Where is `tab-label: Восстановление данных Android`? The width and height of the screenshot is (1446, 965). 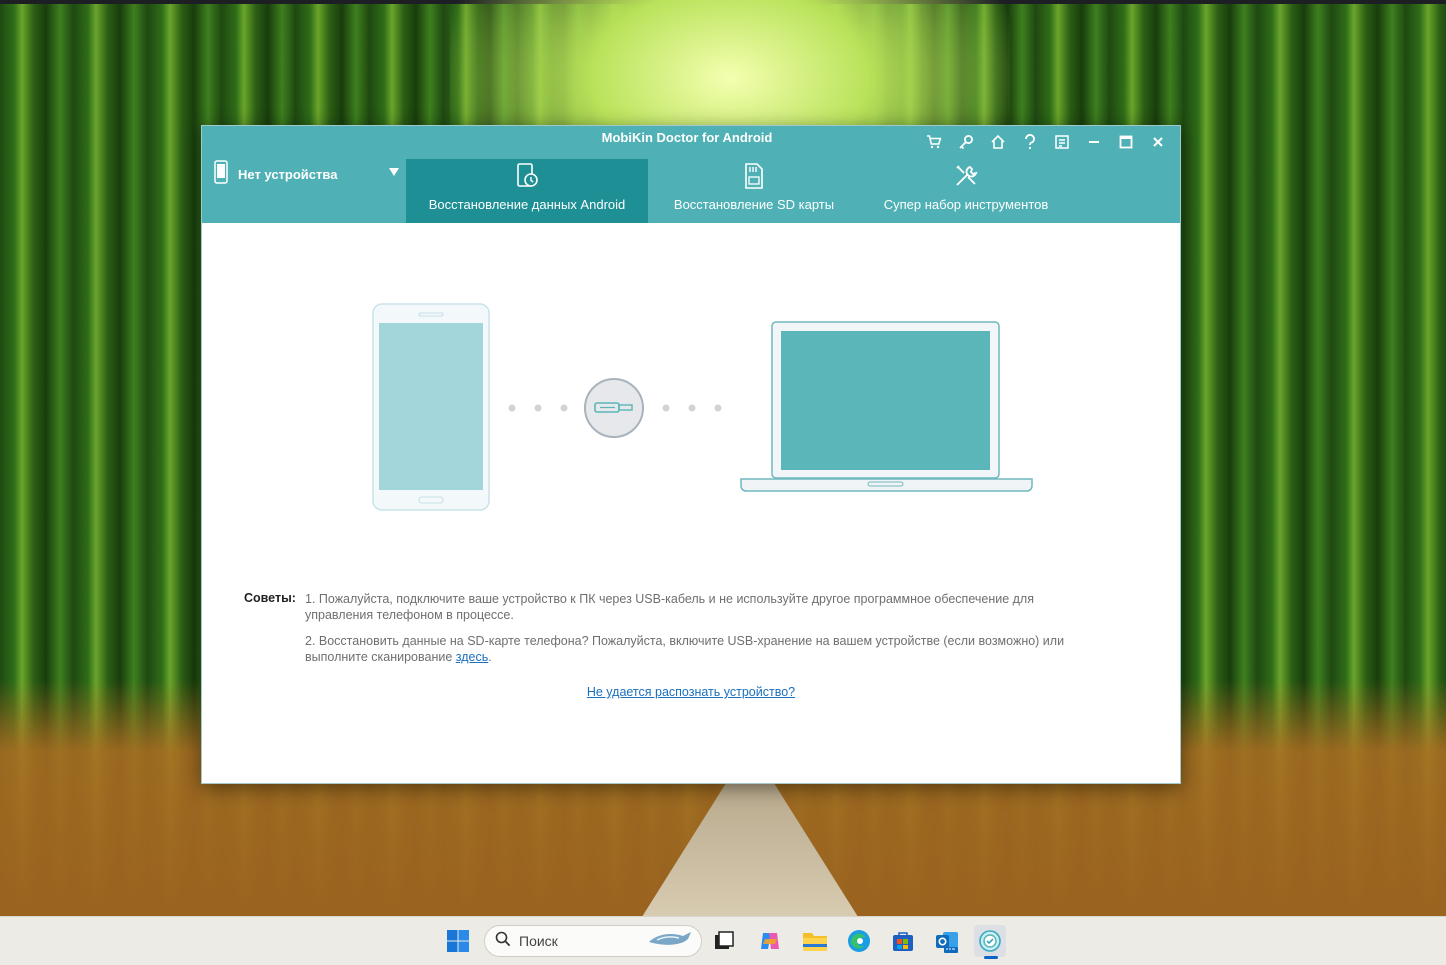
tab-label: Восстановление данных Android is located at coordinates (527, 204).